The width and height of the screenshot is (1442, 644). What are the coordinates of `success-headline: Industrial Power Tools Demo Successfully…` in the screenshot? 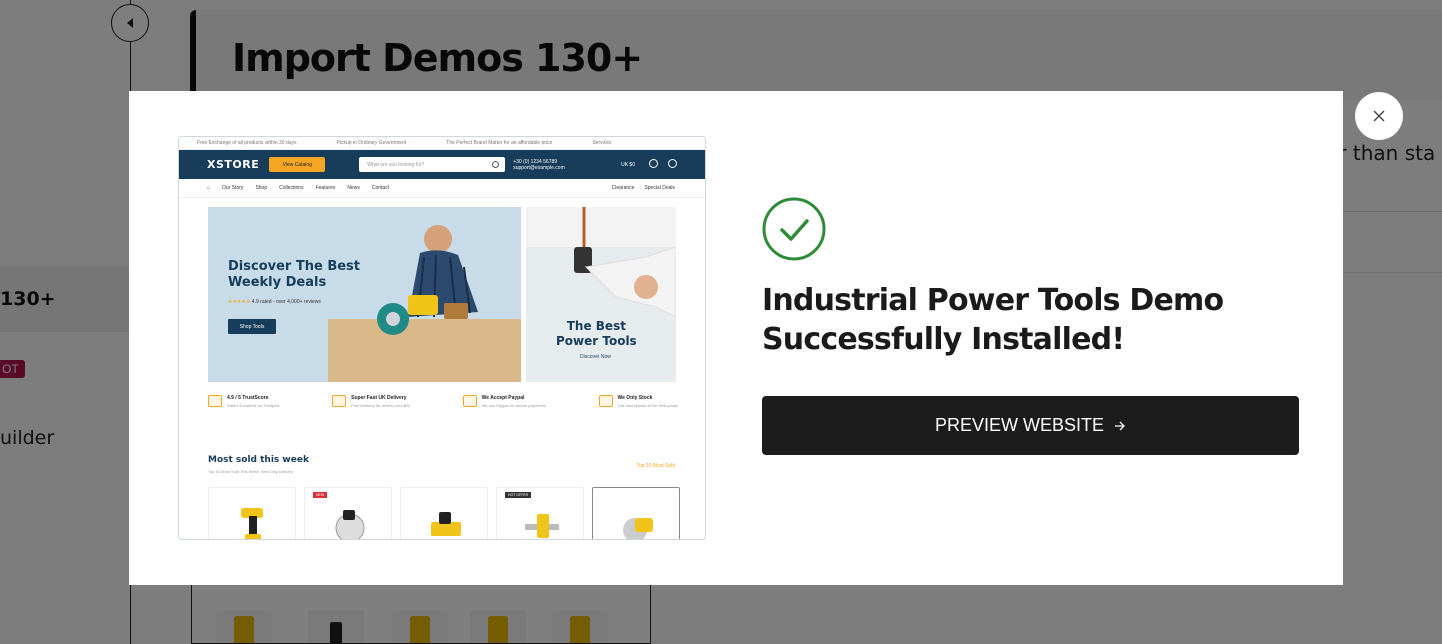 It's located at (1022, 320).